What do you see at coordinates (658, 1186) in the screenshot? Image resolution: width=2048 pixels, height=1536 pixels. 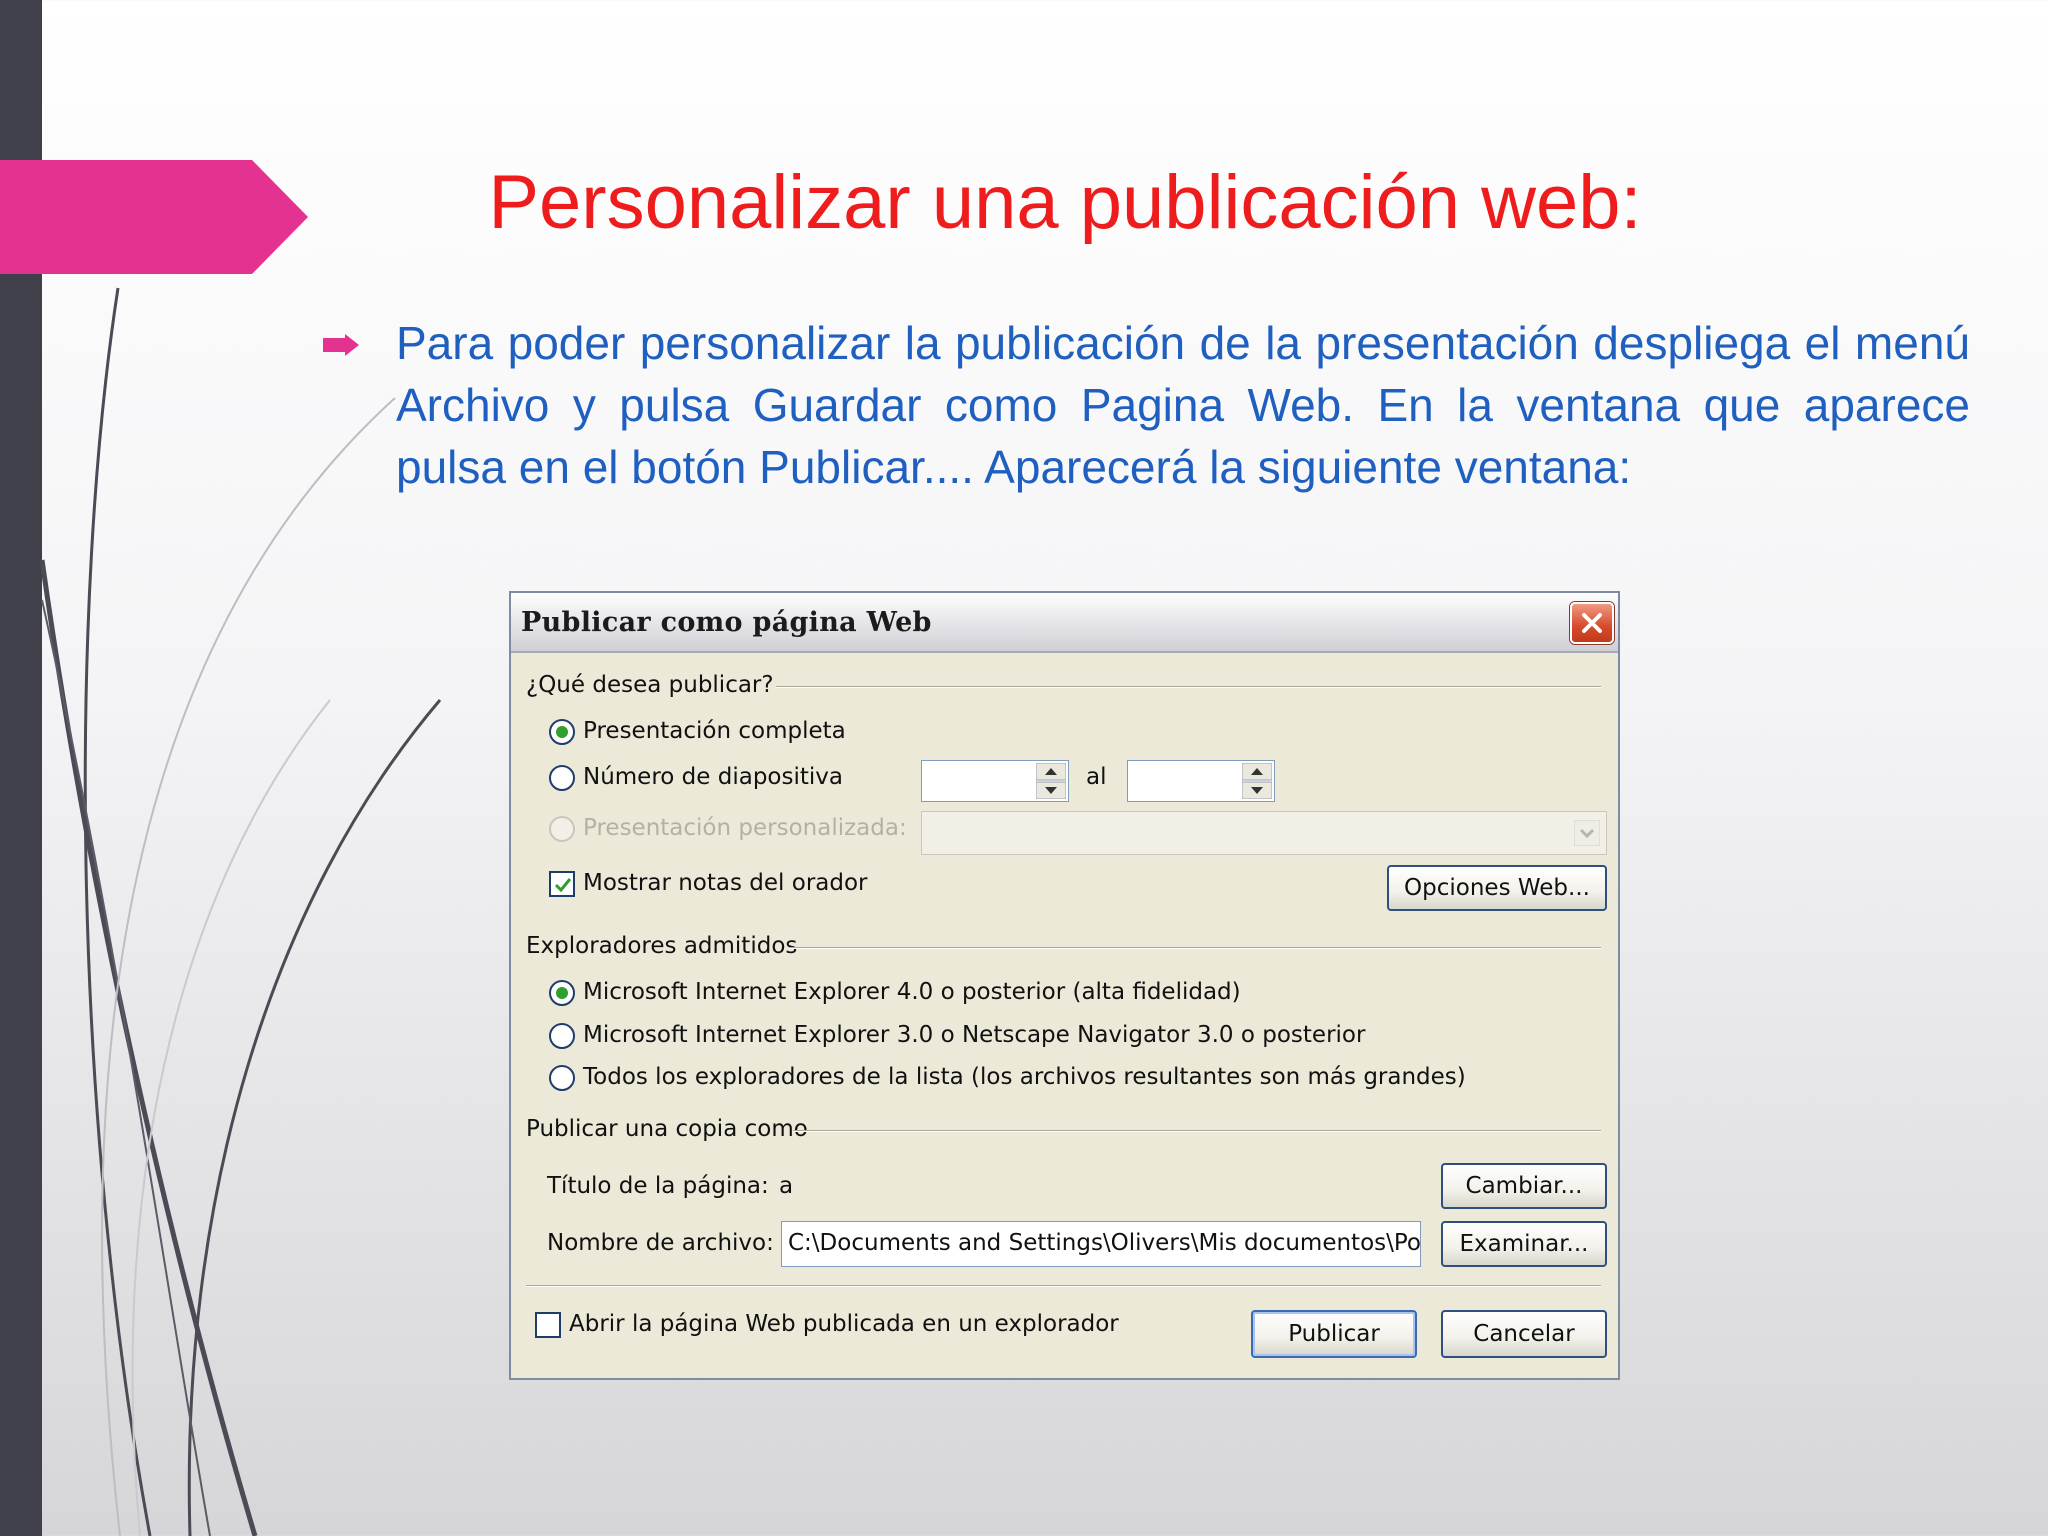 I see `label-page-title: Título de la página:` at bounding box center [658, 1186].